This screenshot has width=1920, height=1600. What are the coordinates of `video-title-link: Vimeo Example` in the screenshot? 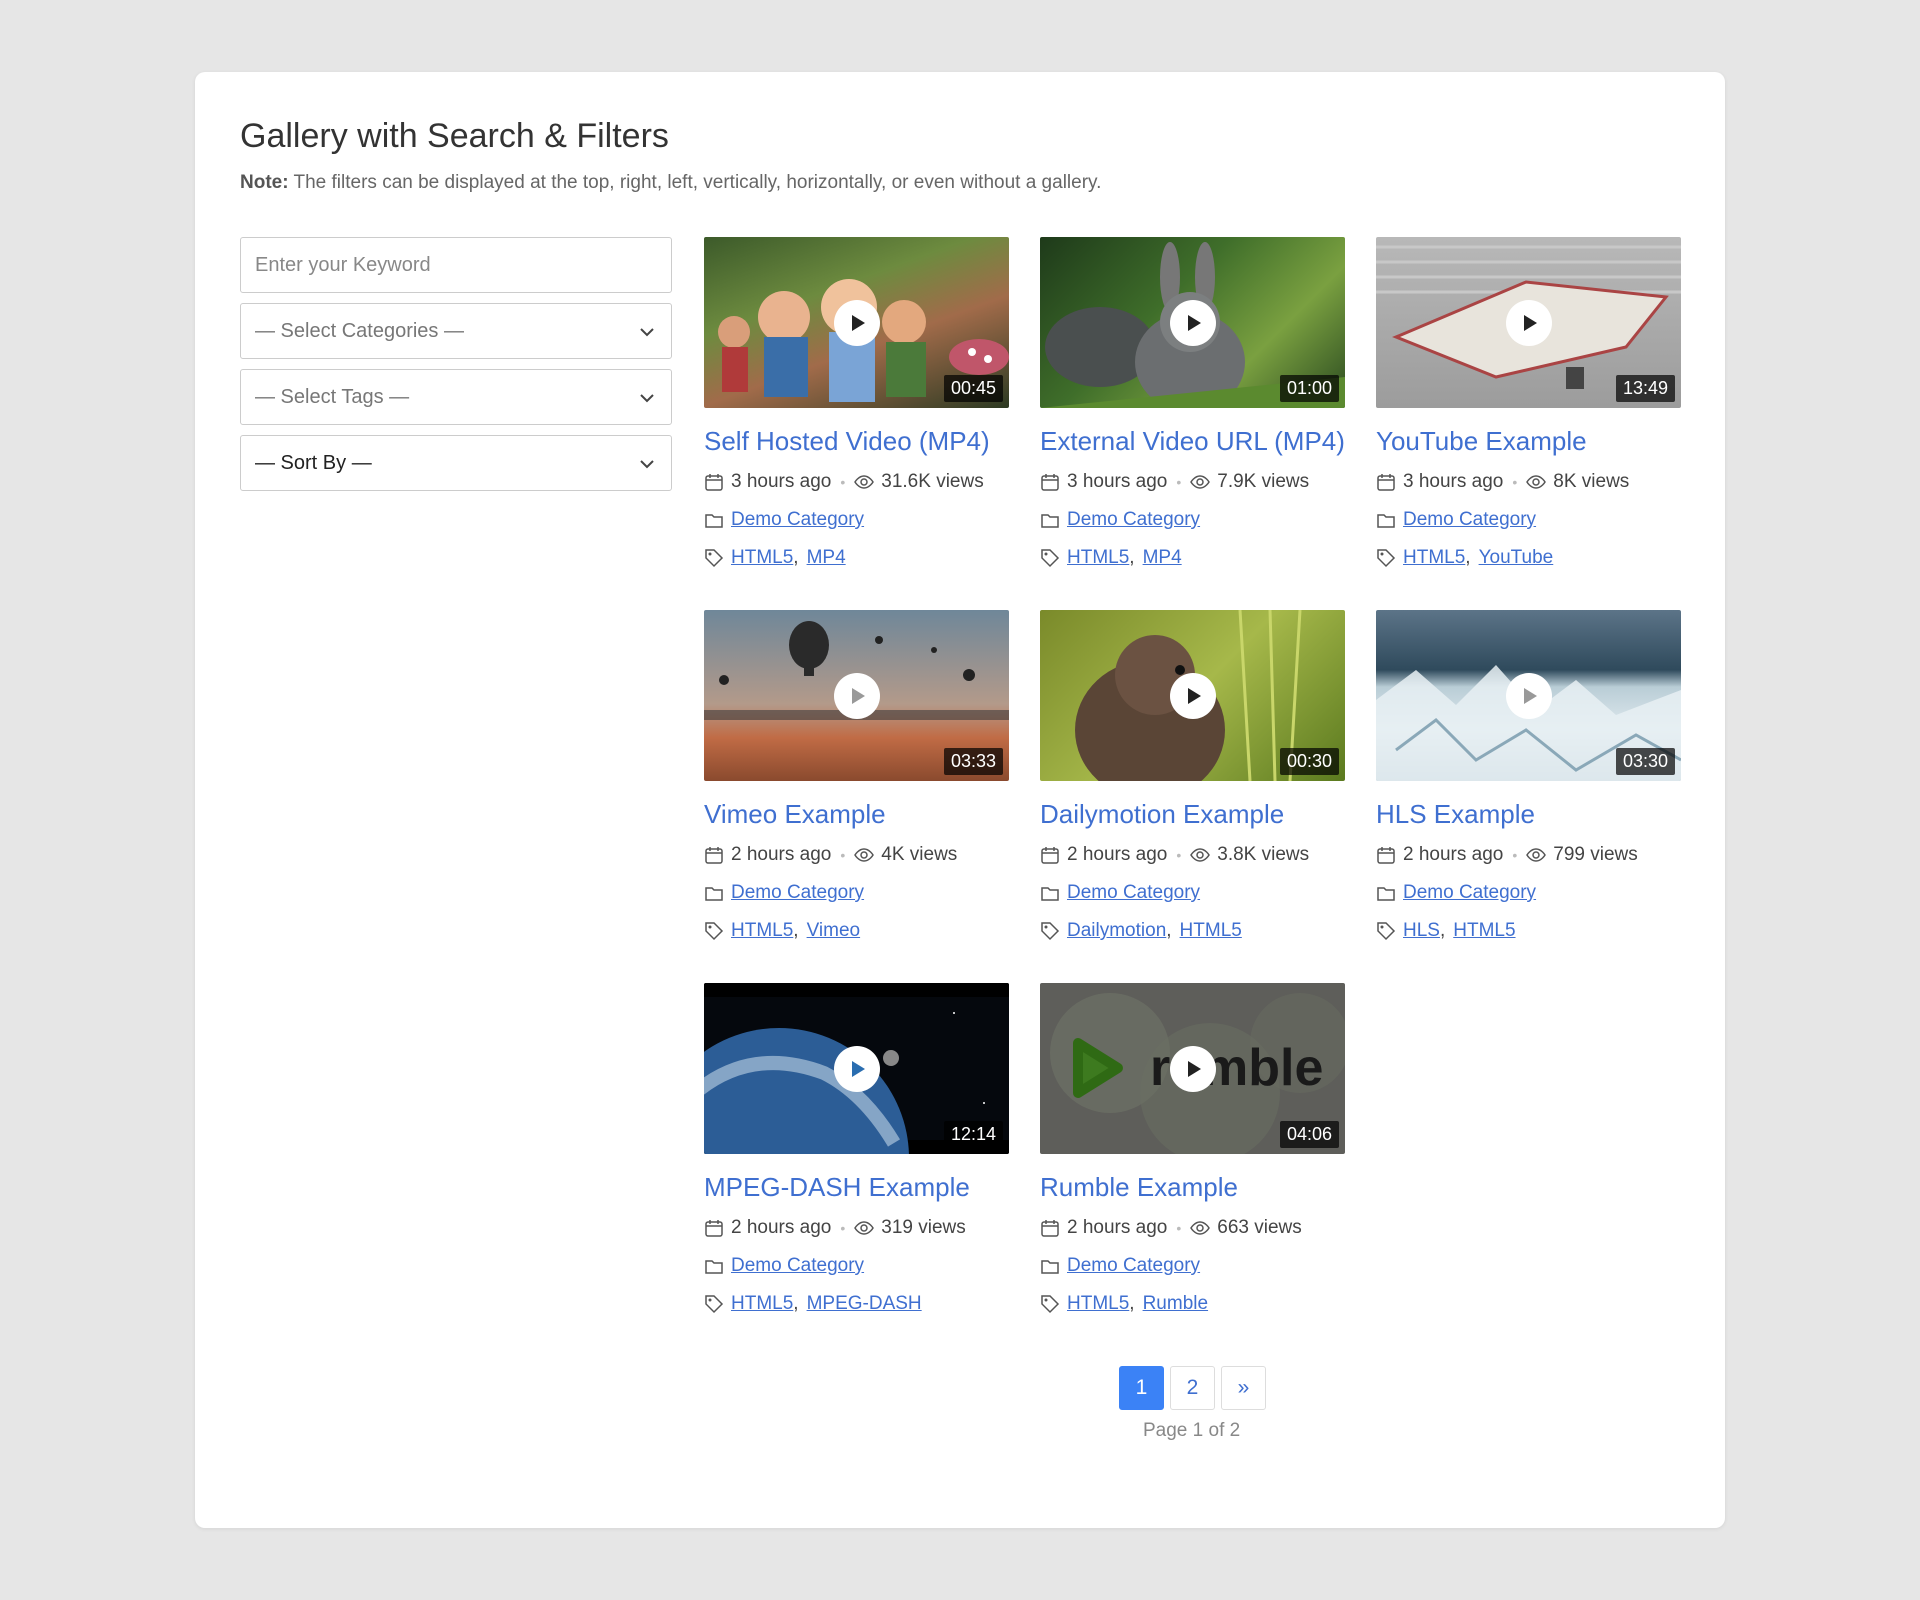 It's located at (856, 814).